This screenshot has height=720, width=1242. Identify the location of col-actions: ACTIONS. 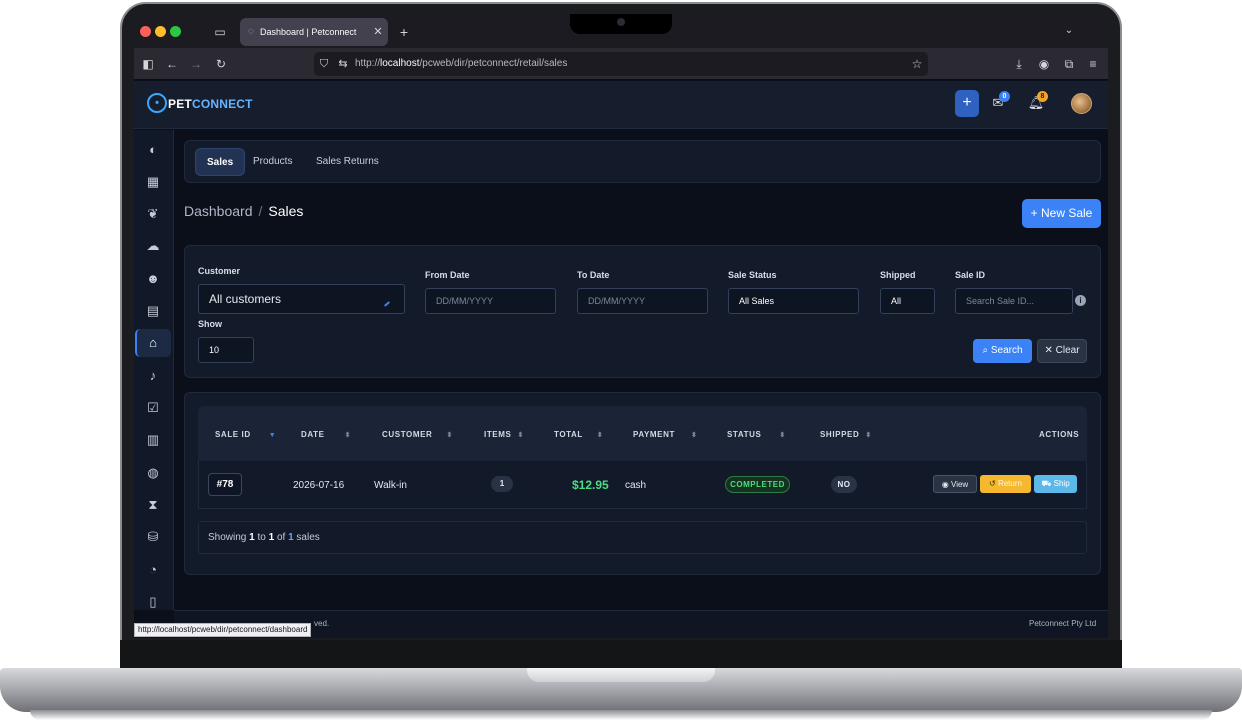
(1059, 434).